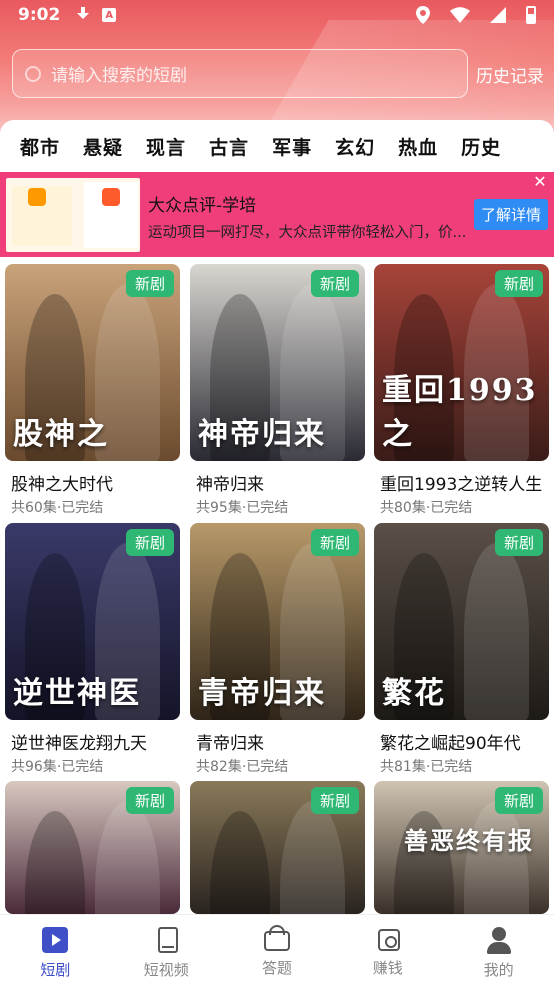  Describe the element at coordinates (119, 76) in the screenshot. I see `search-placeholder: 请输入搜索的短剧` at that location.